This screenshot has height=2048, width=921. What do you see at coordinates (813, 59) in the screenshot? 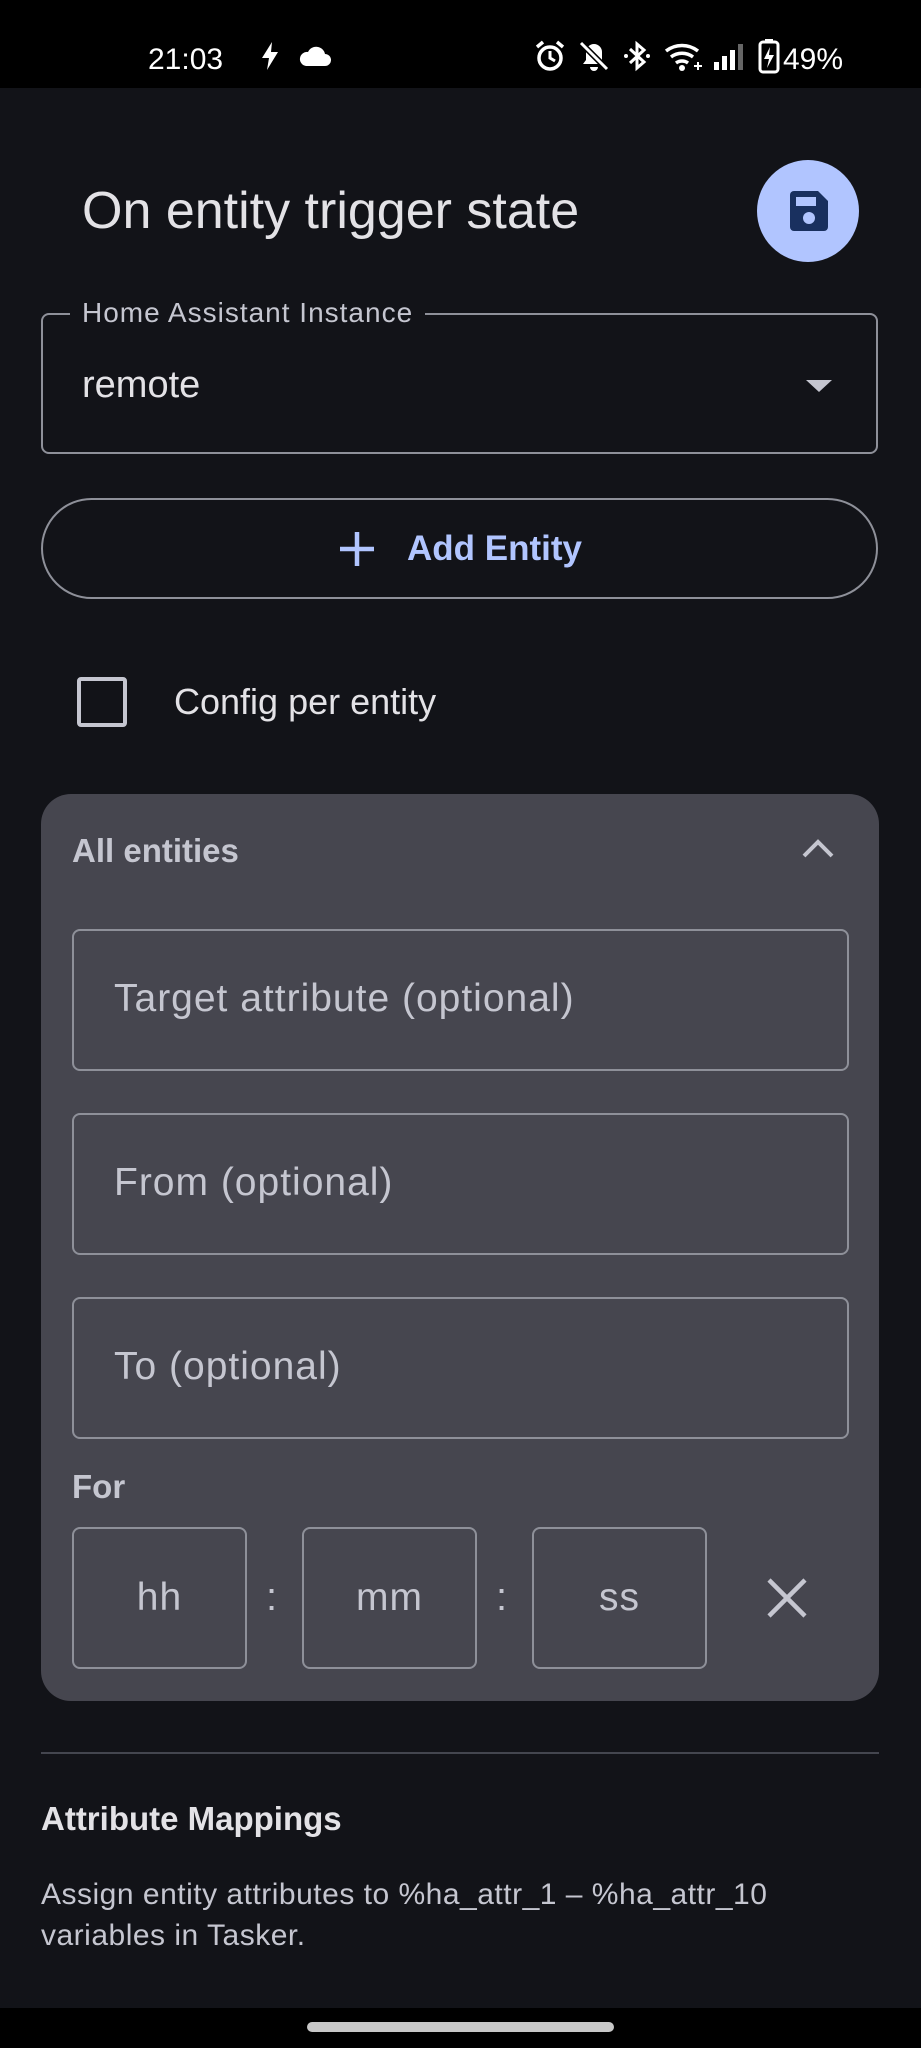
I see `battery-percent: 49%` at bounding box center [813, 59].